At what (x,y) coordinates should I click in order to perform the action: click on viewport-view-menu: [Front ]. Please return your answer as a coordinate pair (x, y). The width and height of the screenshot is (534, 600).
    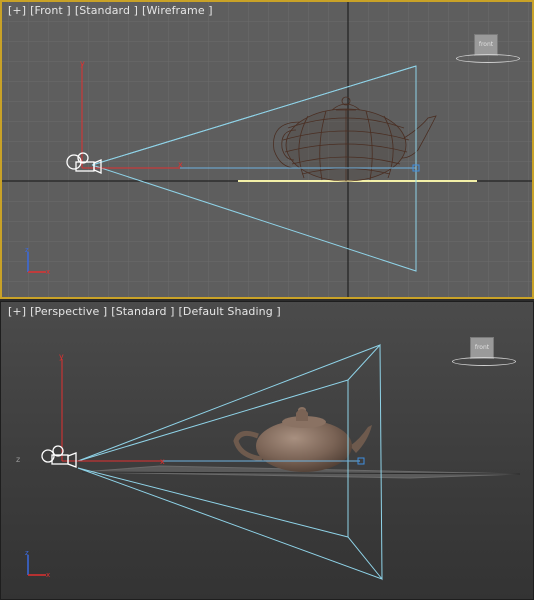
    Looking at the image, I should click on (50, 10).